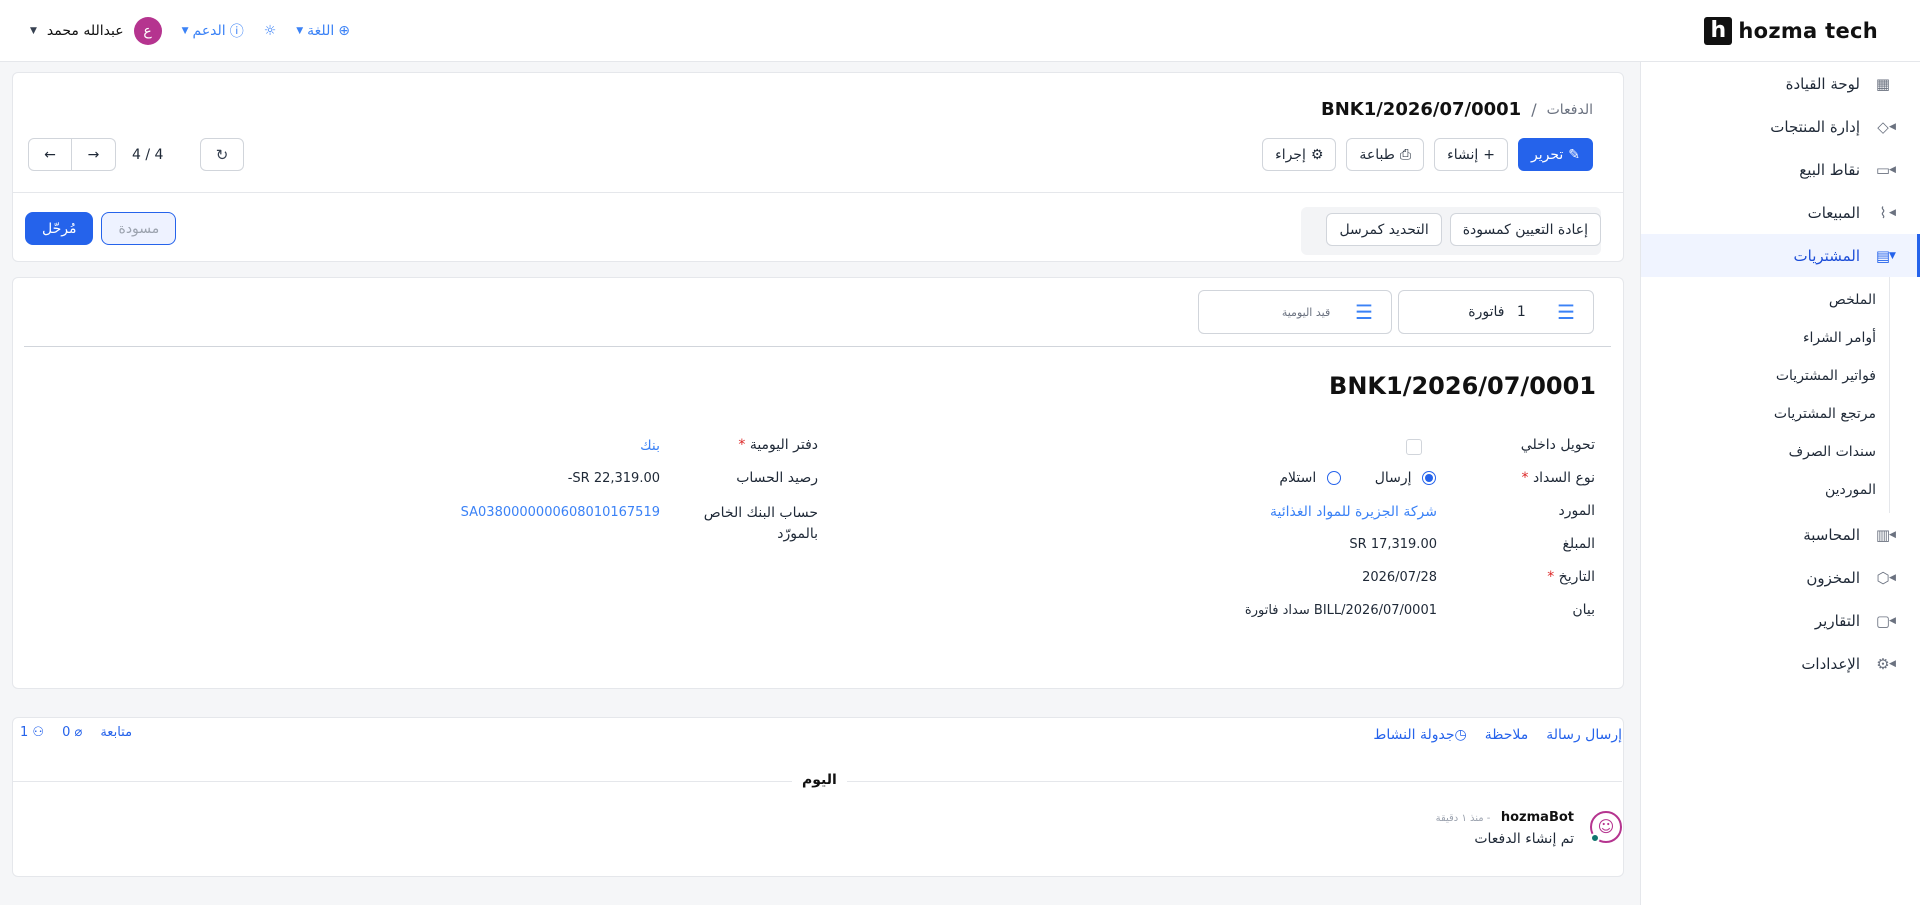  I want to click on support-menu: ▼ الدعم ⓘ, so click(213, 31).